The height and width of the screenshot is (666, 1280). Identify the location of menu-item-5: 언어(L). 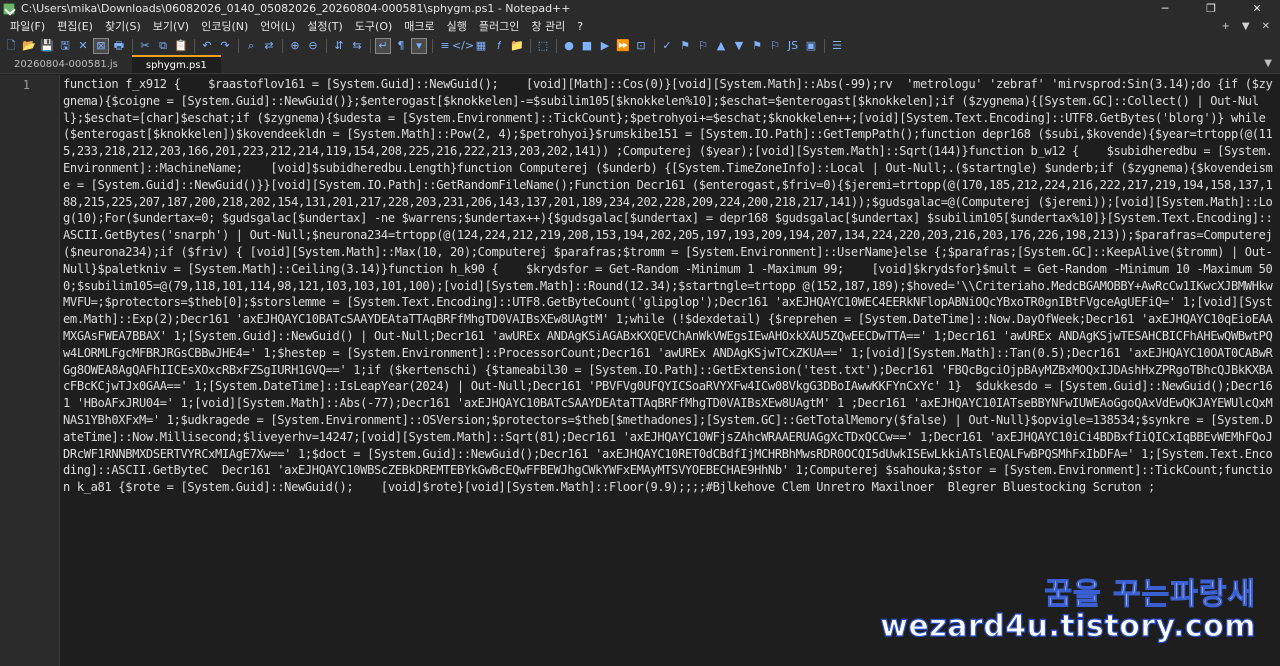
(277, 26).